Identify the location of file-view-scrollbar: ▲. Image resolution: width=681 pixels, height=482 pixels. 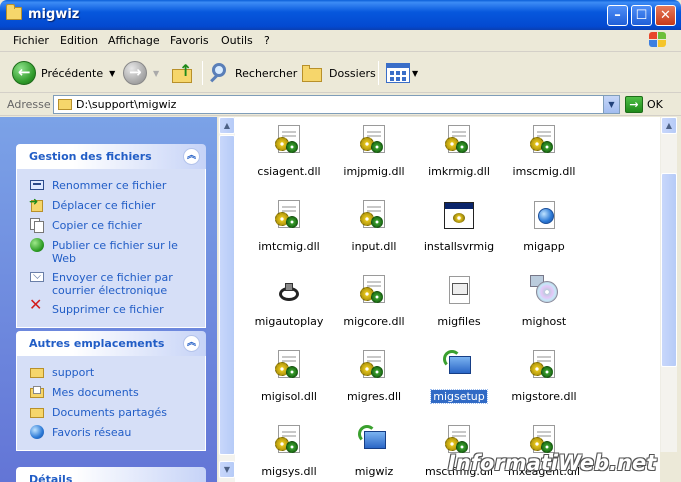
(668, 284).